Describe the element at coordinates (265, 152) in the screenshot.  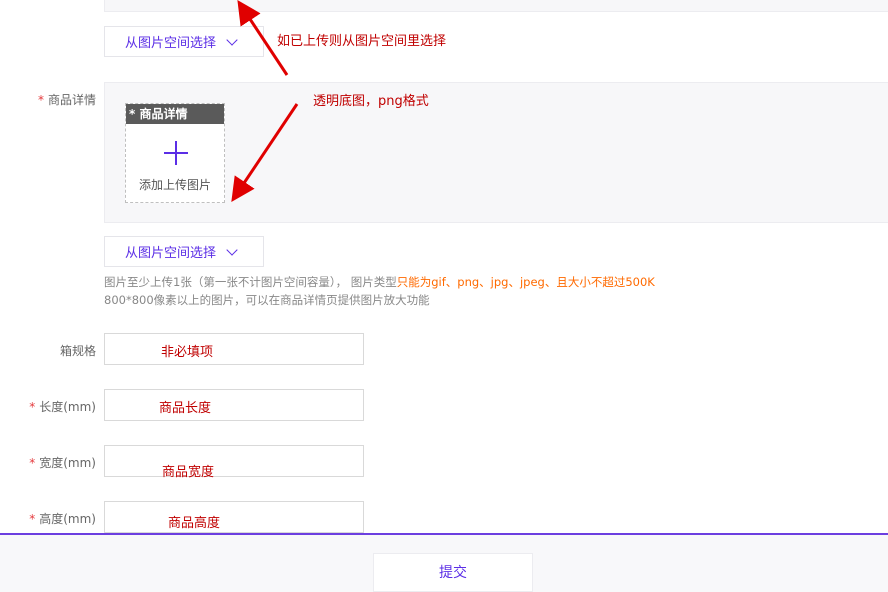
I see `arrow-to-upload` at that location.